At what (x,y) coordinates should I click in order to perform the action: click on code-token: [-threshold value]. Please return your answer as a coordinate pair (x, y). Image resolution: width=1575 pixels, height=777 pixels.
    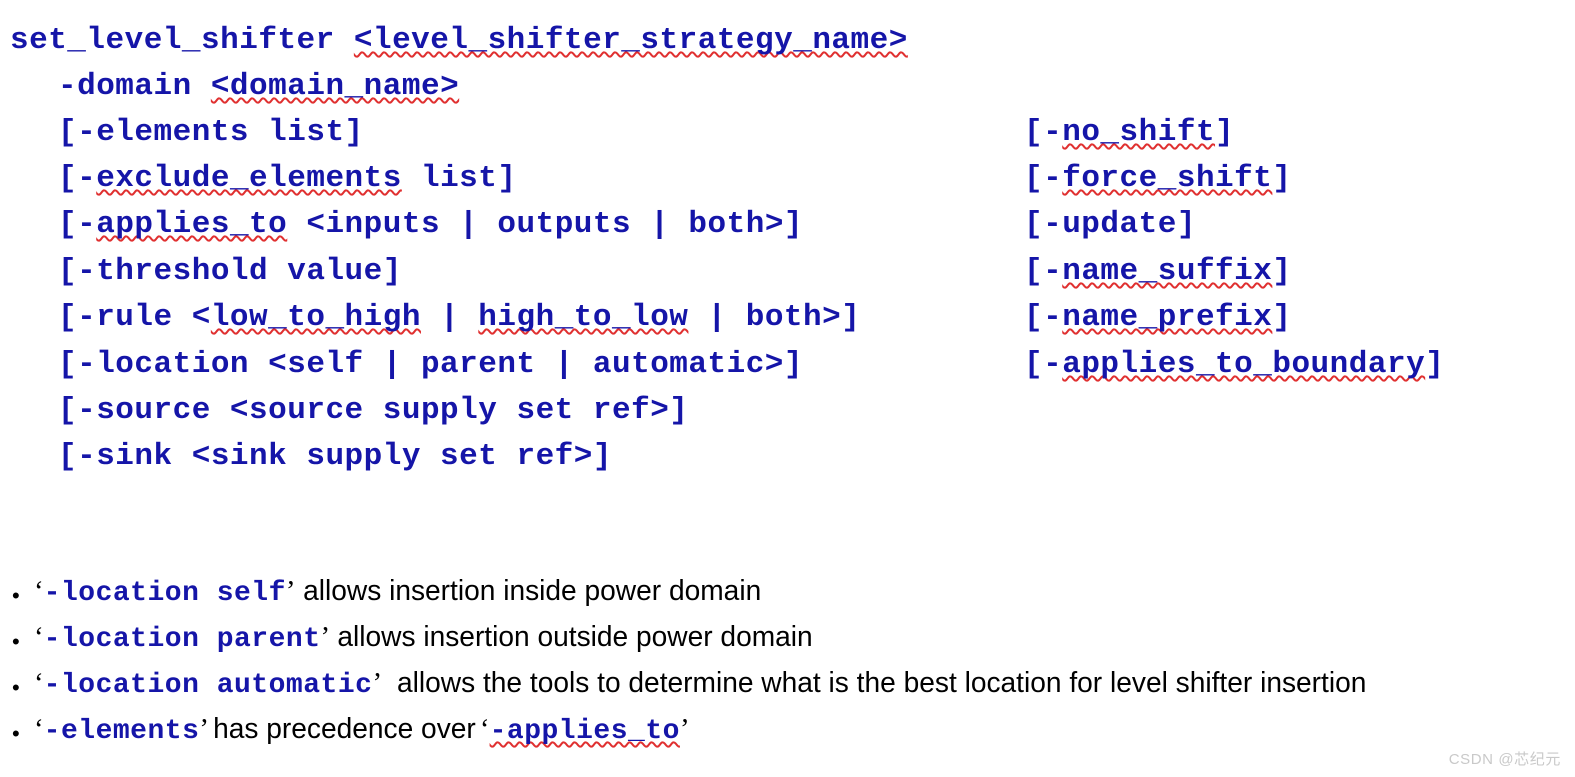
    Looking at the image, I should click on (230, 271).